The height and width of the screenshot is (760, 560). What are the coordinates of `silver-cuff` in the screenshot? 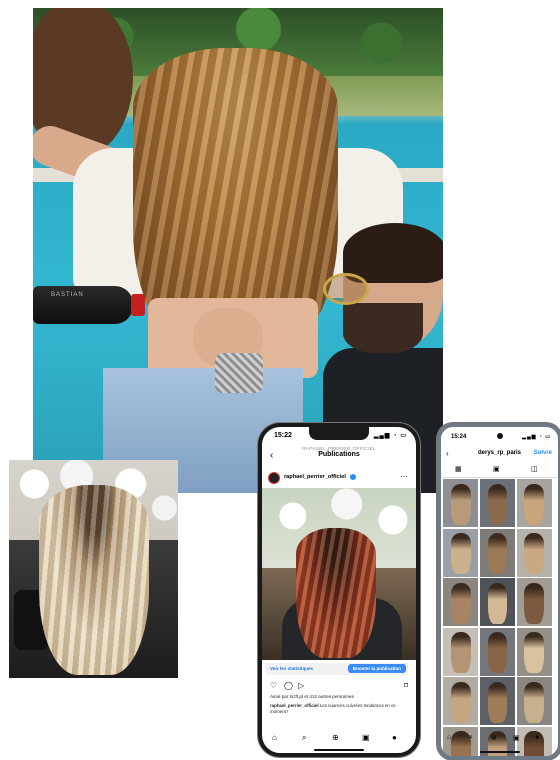 It's located at (239, 373).